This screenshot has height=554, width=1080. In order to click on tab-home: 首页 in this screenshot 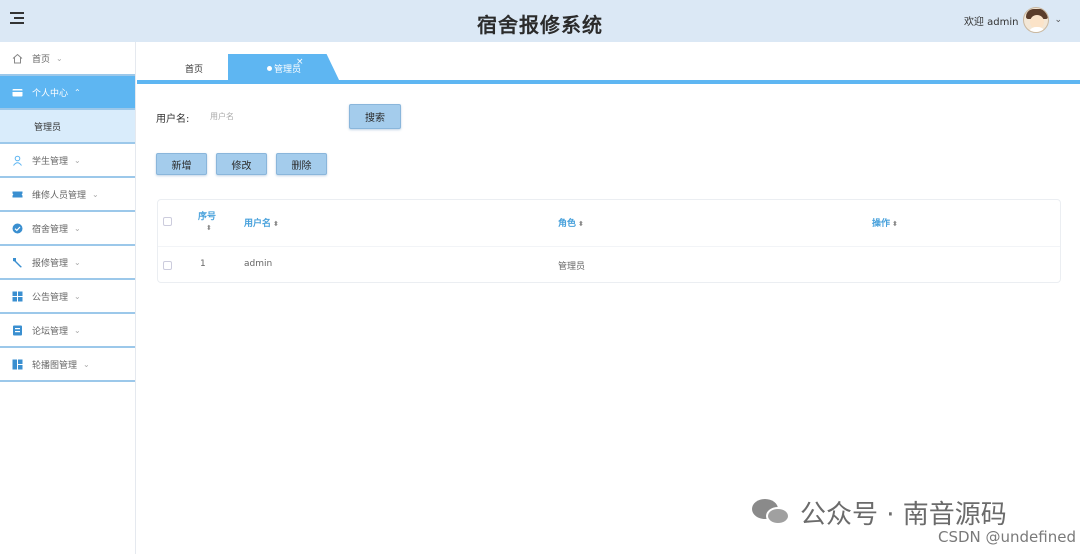, I will do `click(194, 68)`.